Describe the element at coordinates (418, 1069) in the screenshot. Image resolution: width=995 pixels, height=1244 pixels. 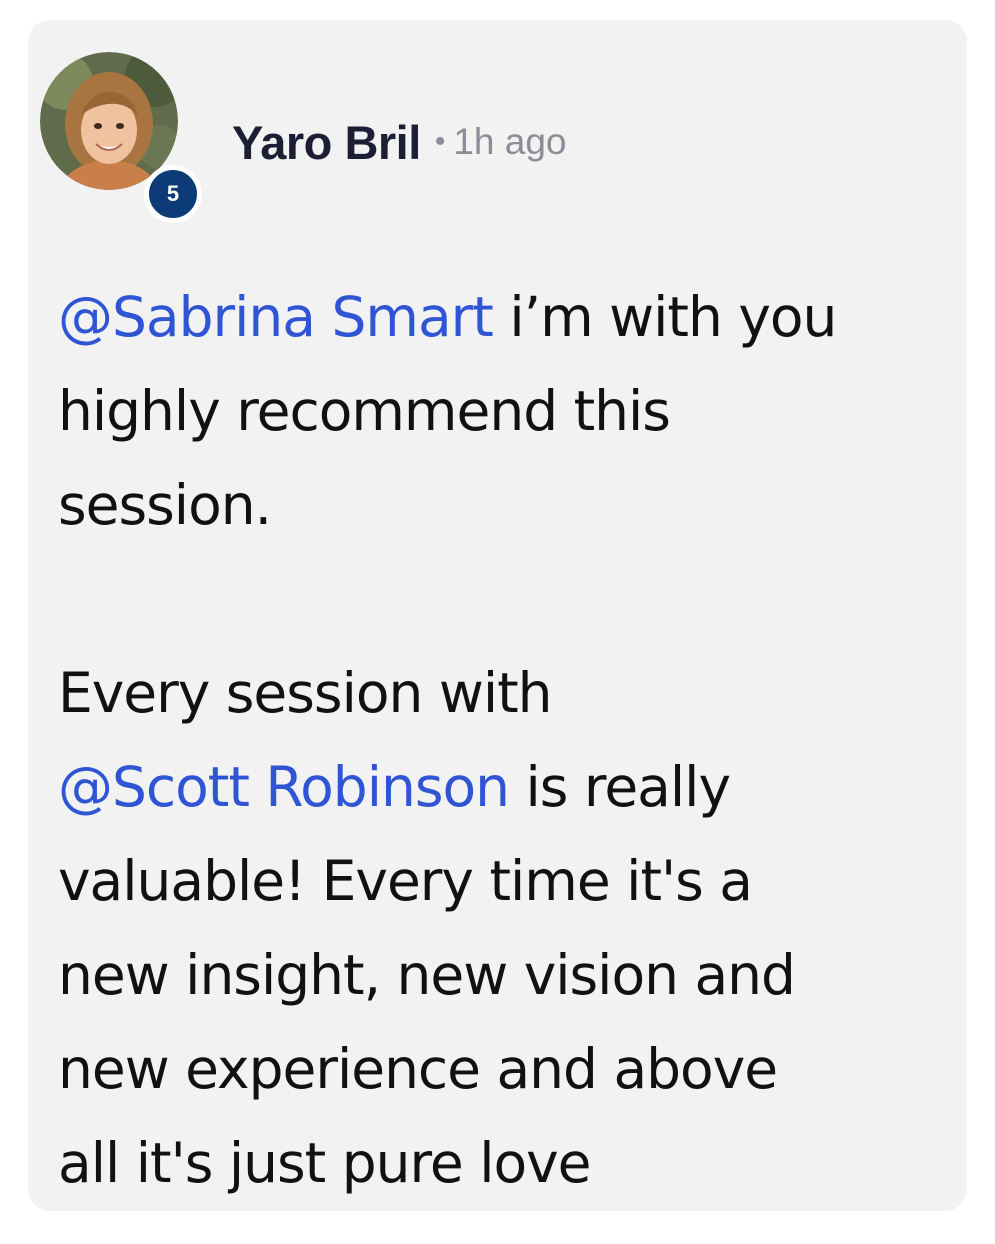
I see `text-line: new experience and above` at that location.